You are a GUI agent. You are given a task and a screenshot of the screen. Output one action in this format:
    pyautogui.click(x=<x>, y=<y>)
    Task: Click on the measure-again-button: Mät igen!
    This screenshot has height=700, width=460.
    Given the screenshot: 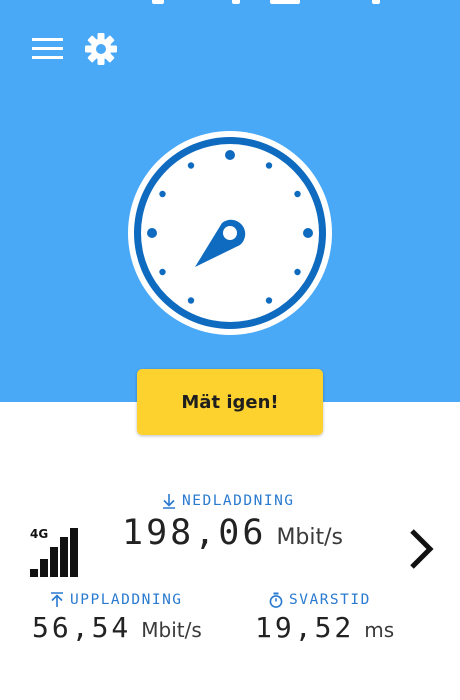 What is the action you would take?
    pyautogui.click(x=230, y=402)
    